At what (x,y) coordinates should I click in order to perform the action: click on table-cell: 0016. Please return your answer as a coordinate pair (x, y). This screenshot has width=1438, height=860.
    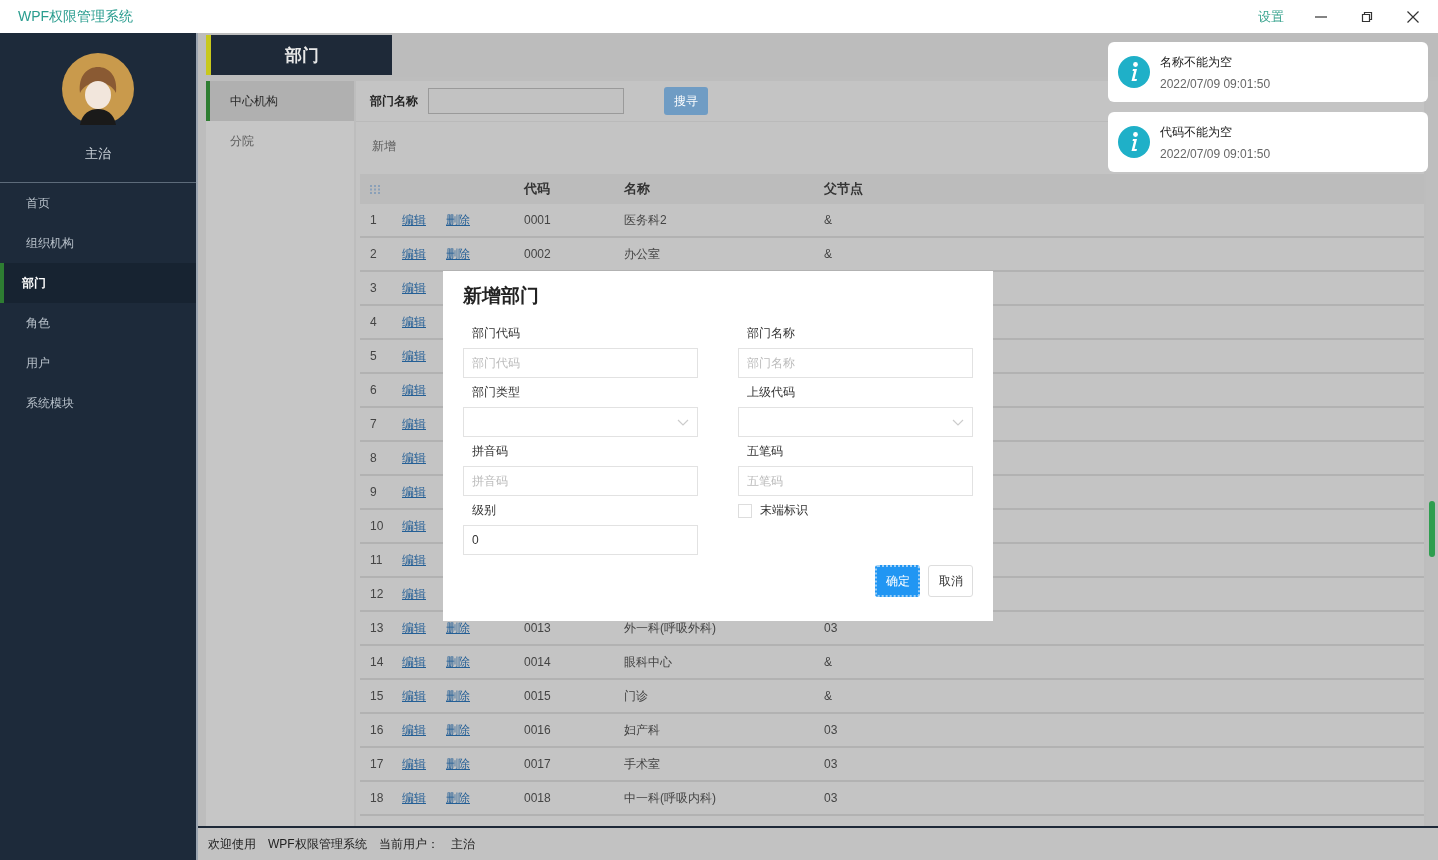
    Looking at the image, I should click on (537, 730).